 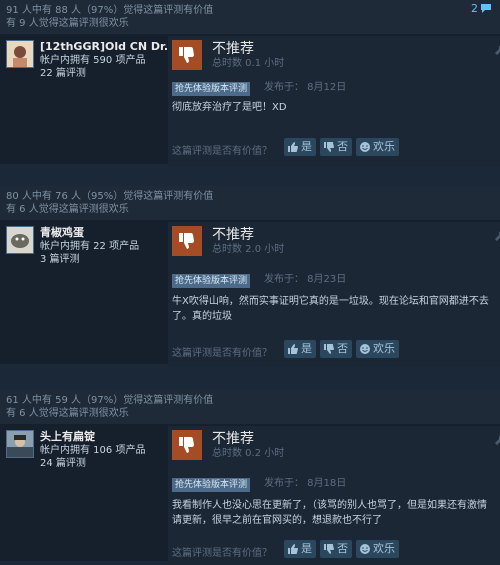 What do you see at coordinates (305, 483) in the screenshot?
I see `posted-date: 发布于： 8月18日` at bounding box center [305, 483].